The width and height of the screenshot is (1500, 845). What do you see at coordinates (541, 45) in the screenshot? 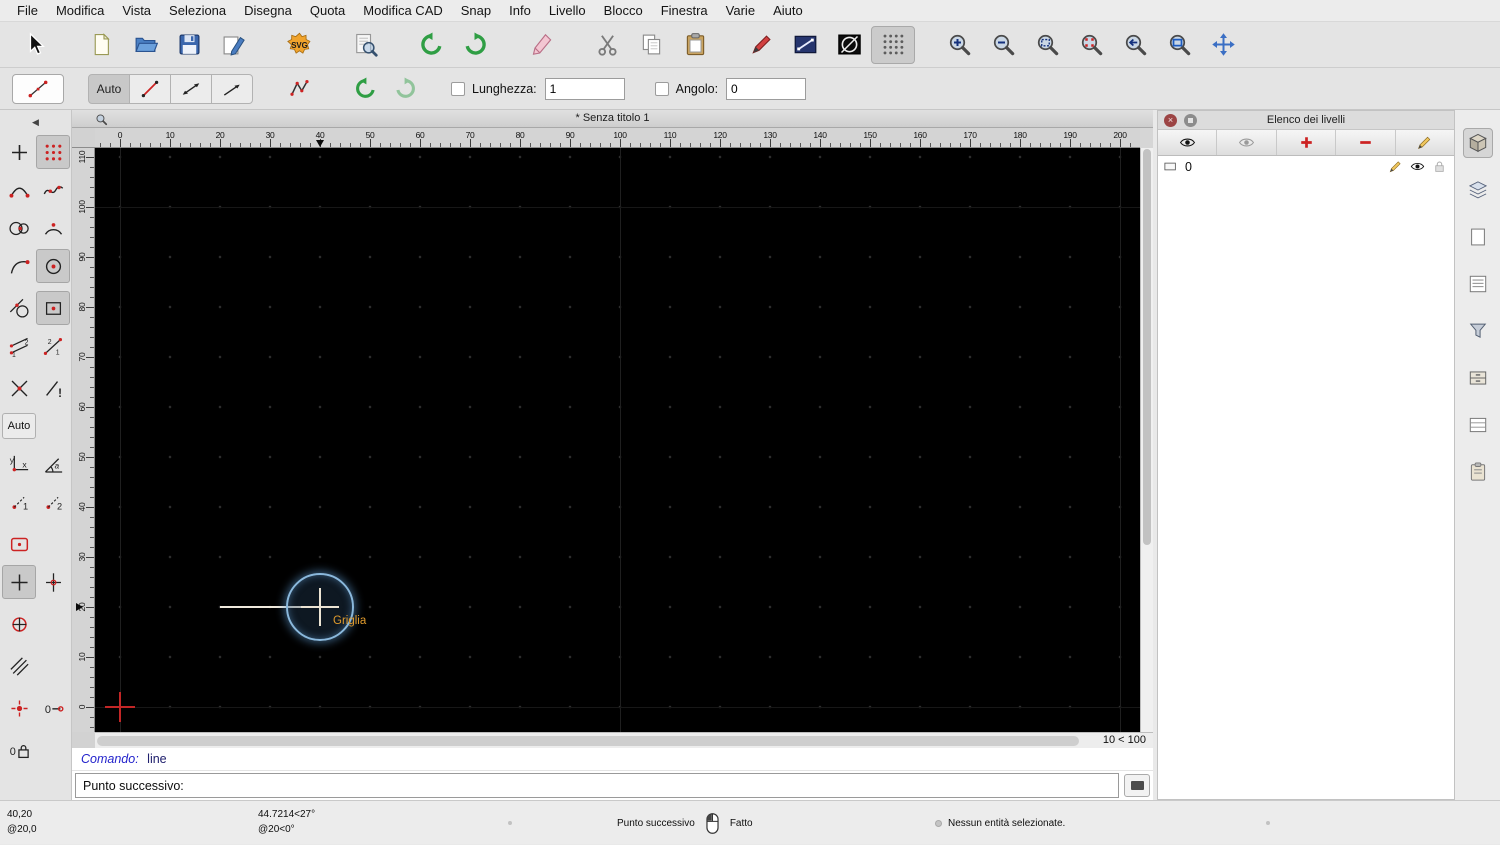
I see `delete-entity-button` at bounding box center [541, 45].